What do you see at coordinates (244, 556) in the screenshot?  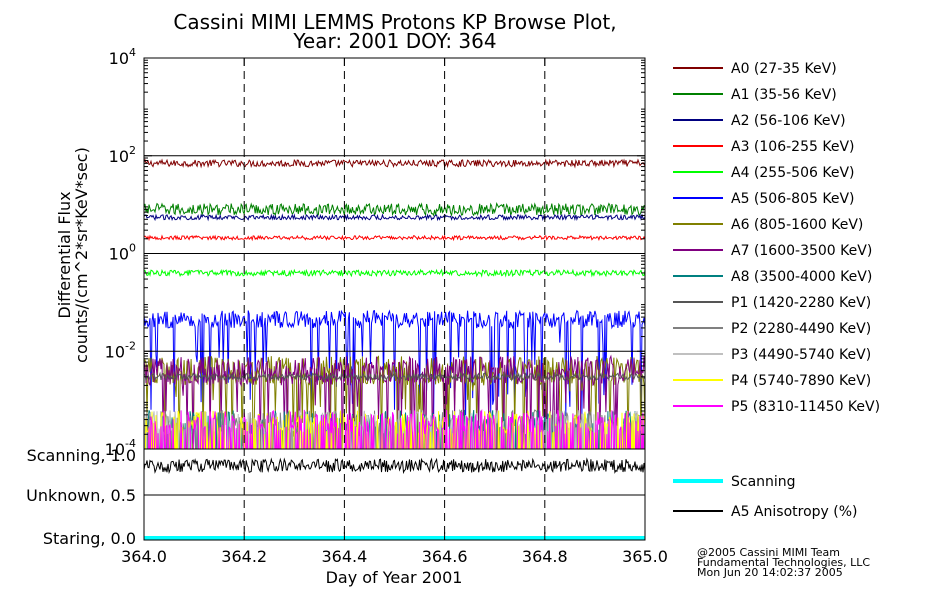 I see `x-tick-label: 364.2` at bounding box center [244, 556].